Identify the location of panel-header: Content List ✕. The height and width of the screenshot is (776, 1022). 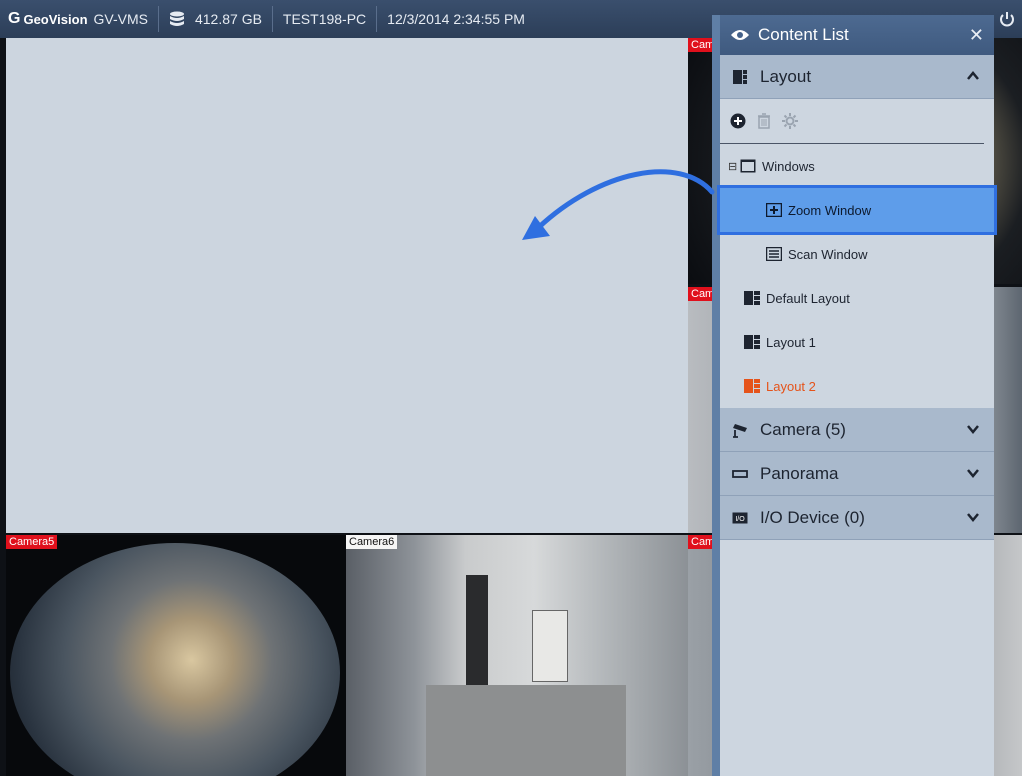
(857, 35).